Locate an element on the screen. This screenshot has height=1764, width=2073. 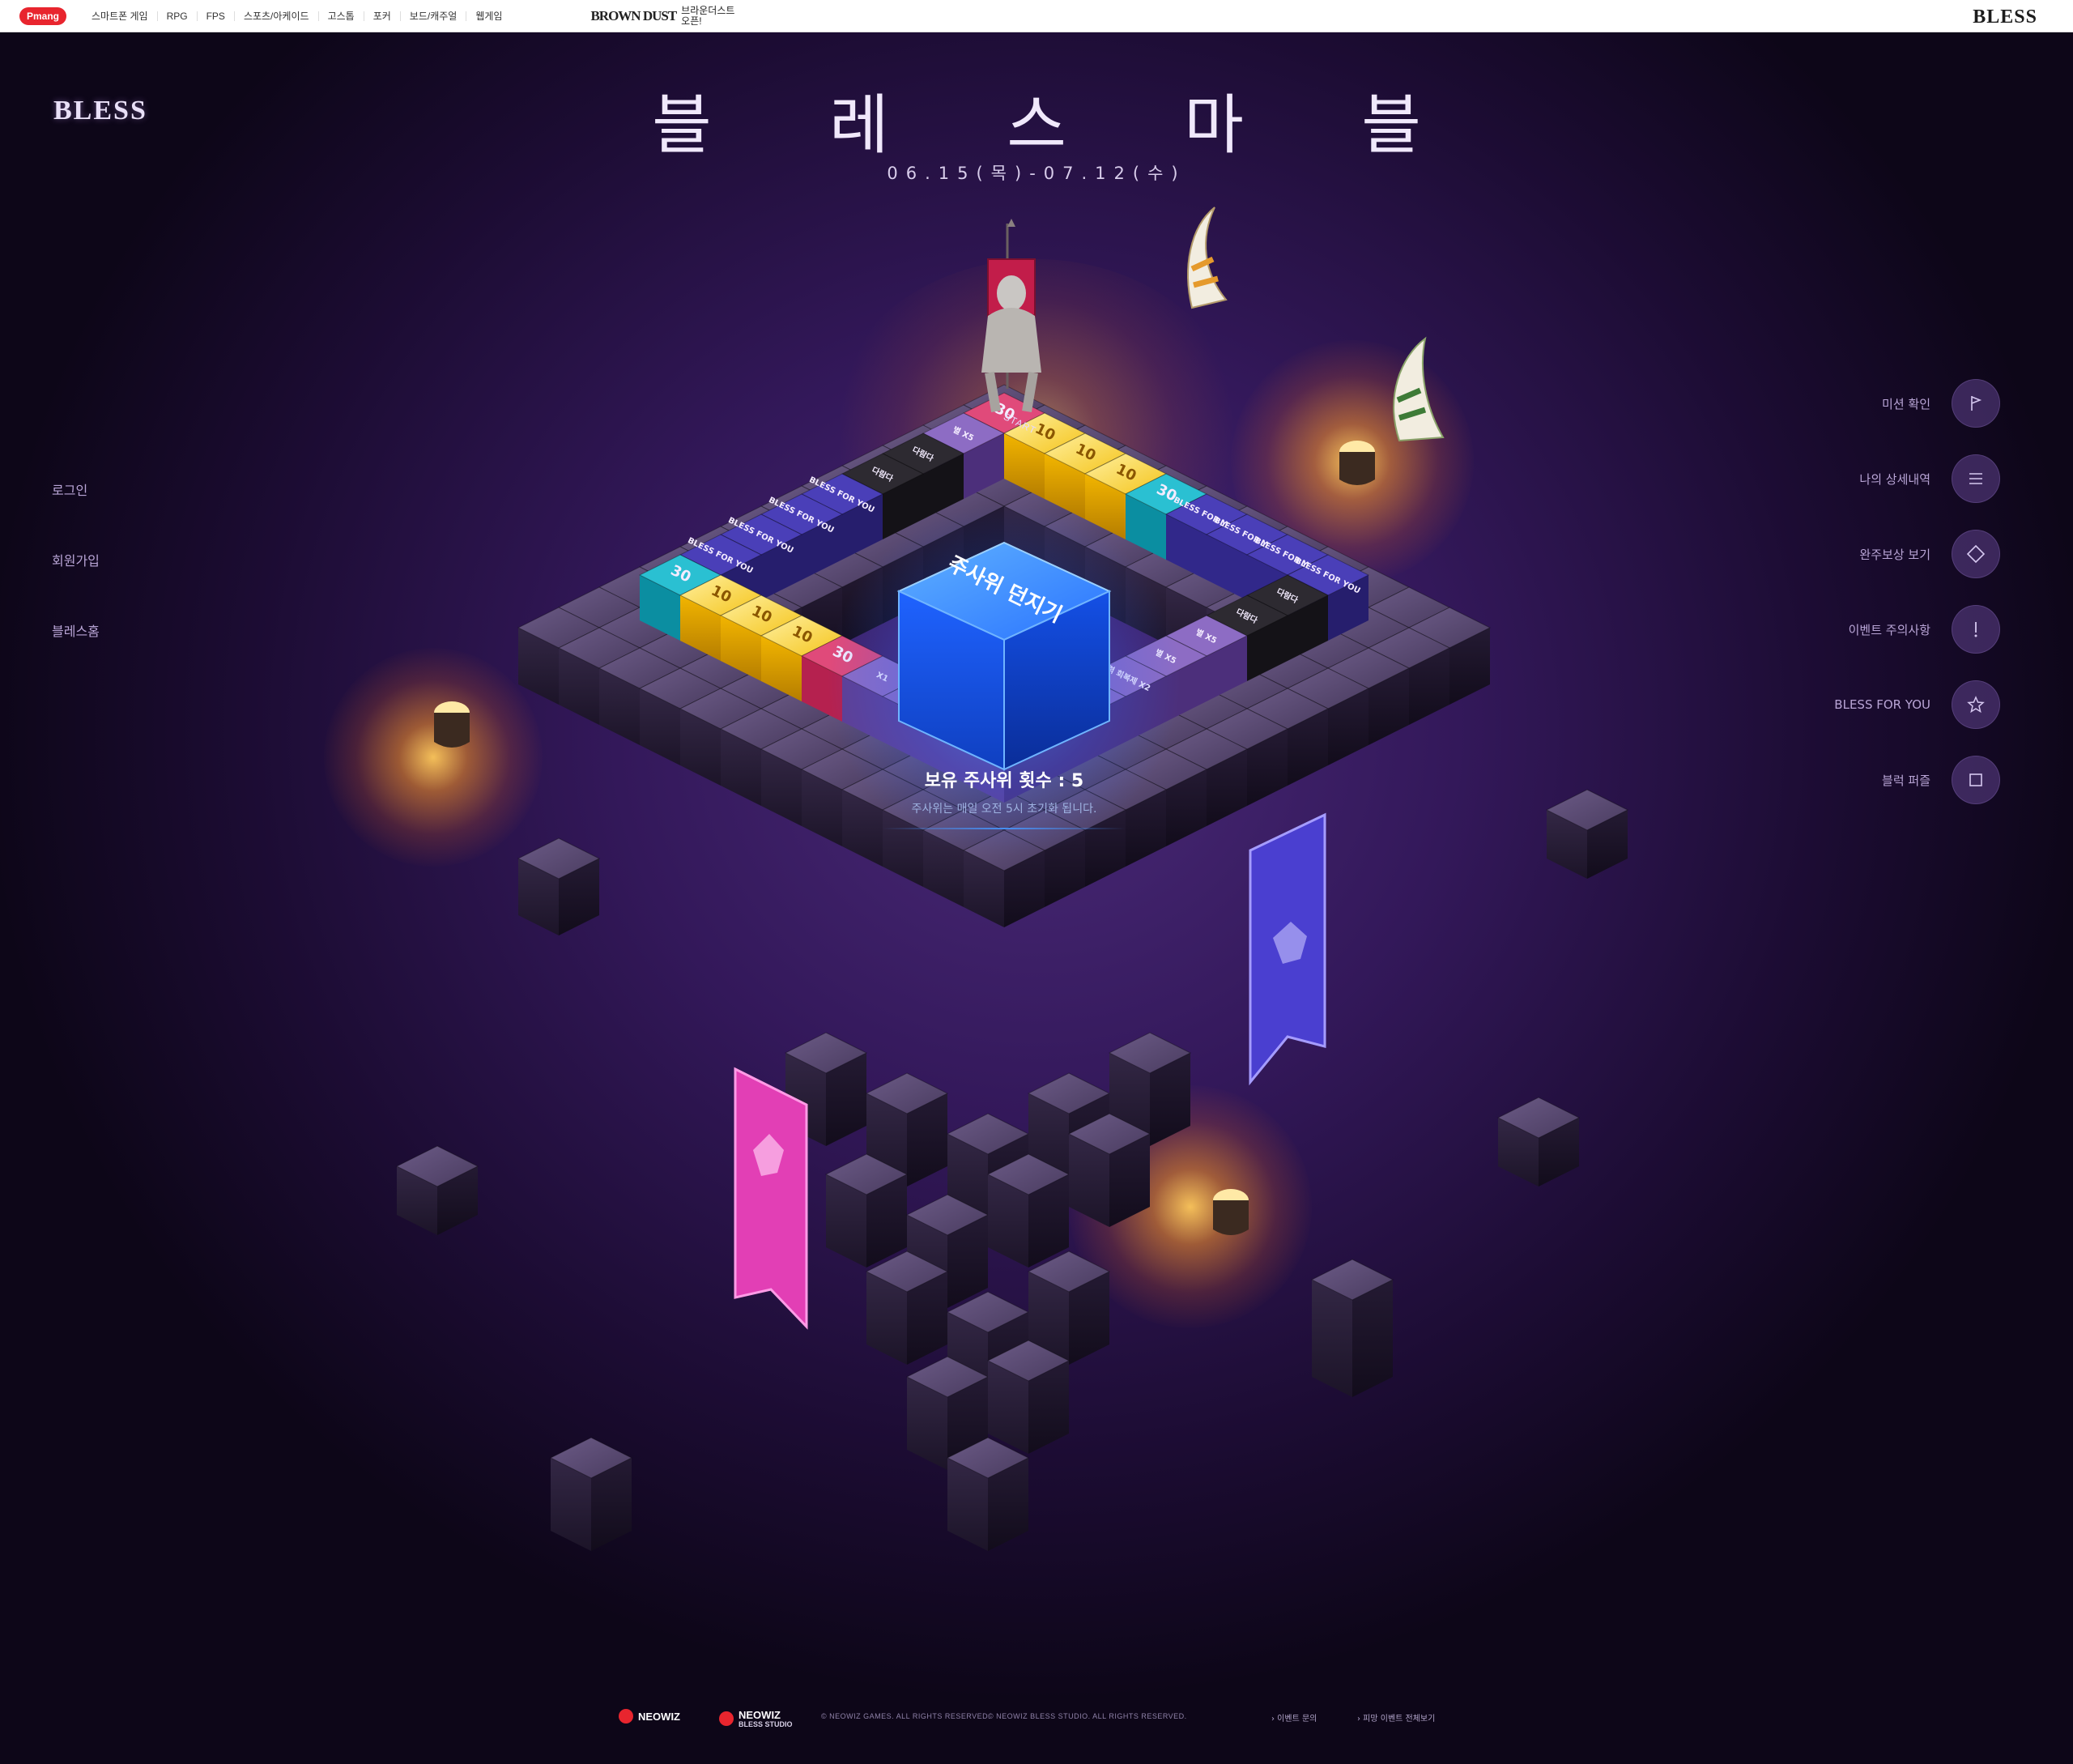
my-history-button: 나의 상세내역 is located at coordinates (1917, 478).